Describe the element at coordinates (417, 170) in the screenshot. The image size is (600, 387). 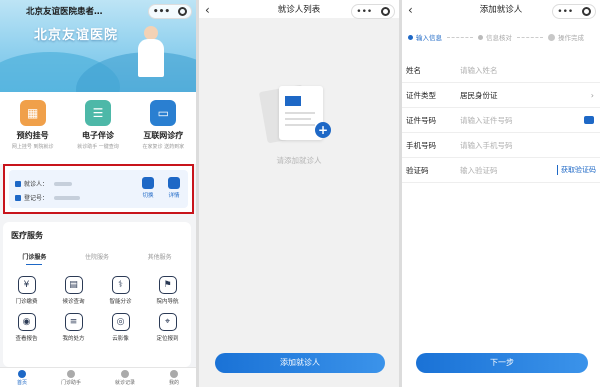
I see `field-label: 验证码` at that location.